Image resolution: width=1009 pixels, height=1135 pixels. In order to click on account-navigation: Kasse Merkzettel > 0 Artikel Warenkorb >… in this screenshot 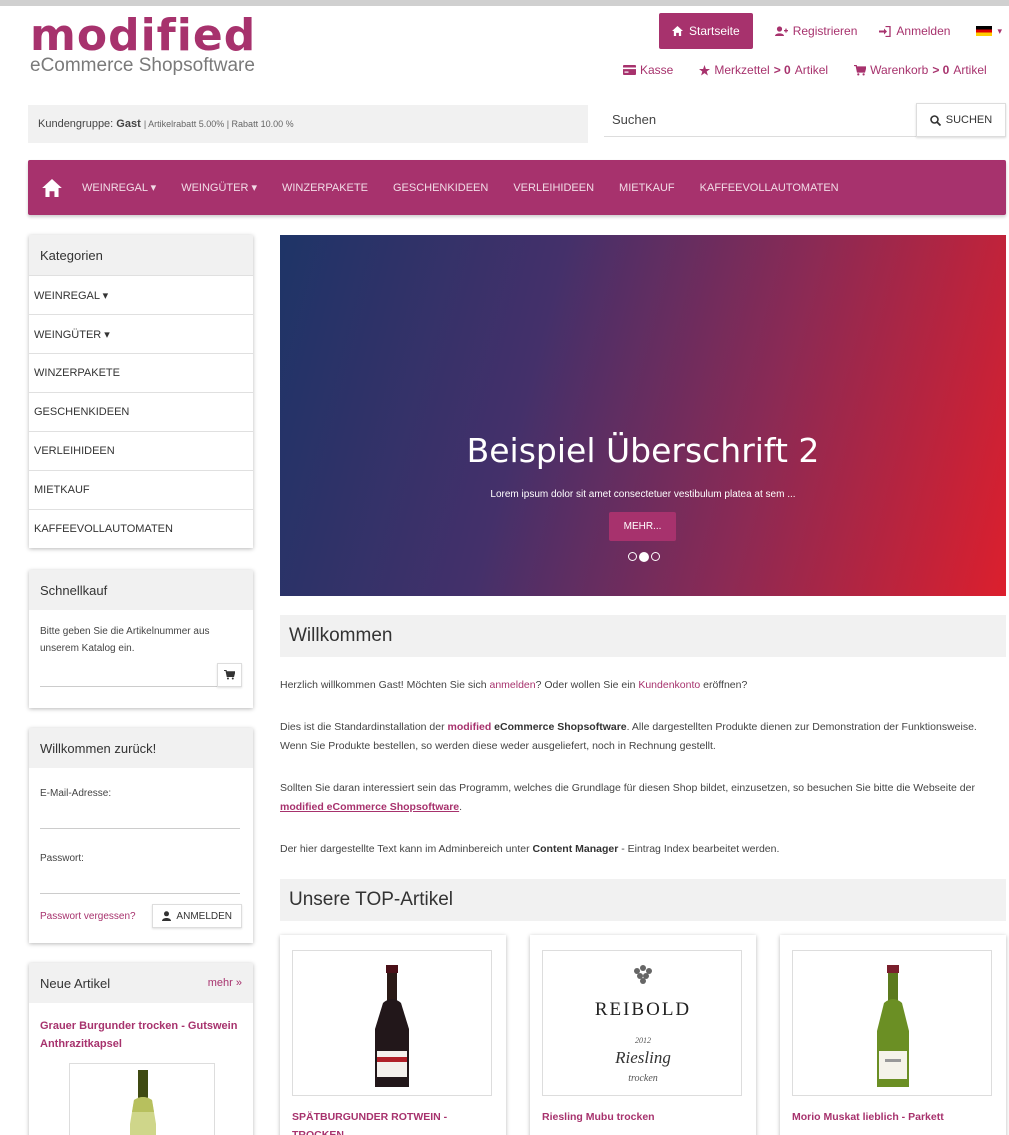, I will do `click(805, 70)`.